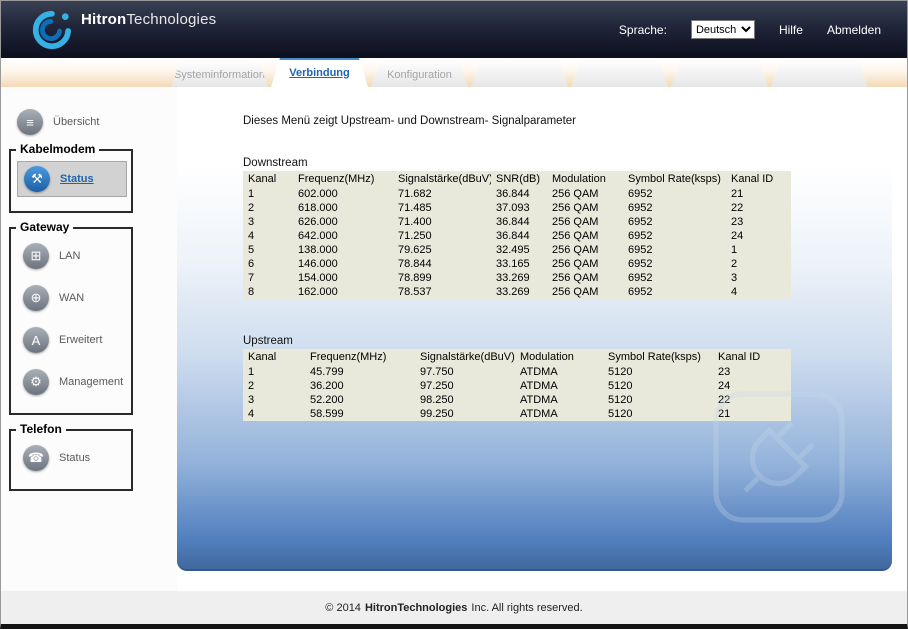 This screenshot has height=629, width=908. What do you see at coordinates (437, 414) in the screenshot?
I see `table-cell: 99.250` at bounding box center [437, 414].